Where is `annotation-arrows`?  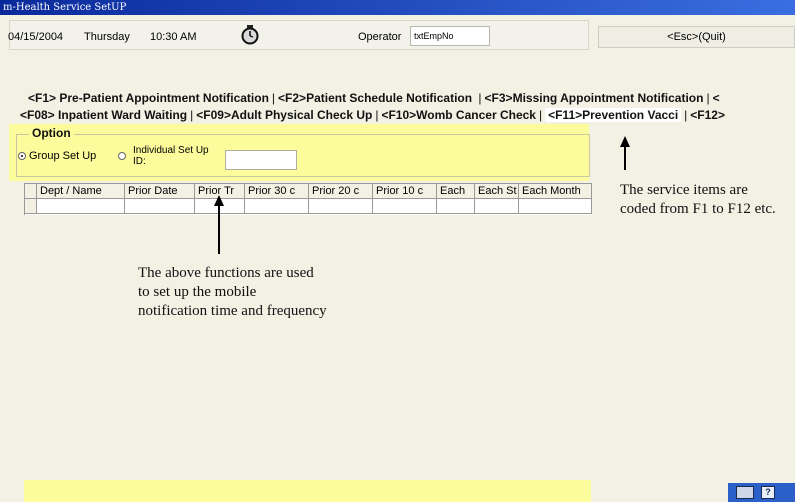
annotation-arrows is located at coordinates (422, 195).